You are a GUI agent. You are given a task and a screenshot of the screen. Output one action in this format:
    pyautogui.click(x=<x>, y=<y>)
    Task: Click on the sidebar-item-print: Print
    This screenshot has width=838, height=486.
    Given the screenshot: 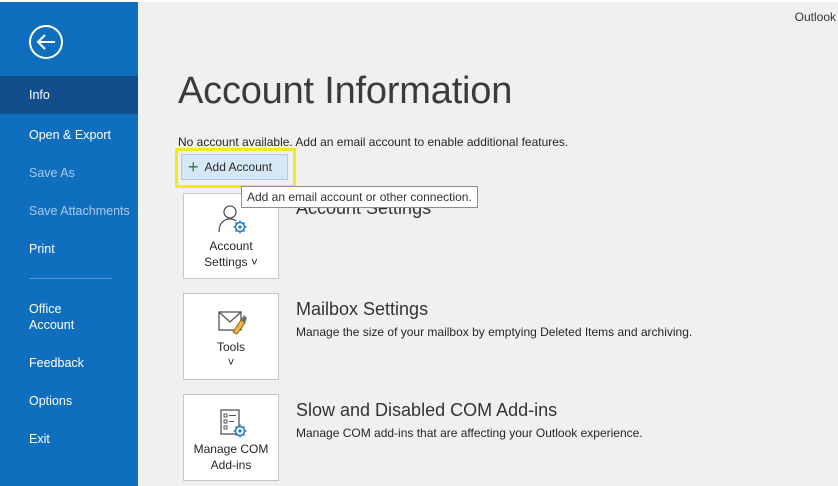 What is the action you would take?
    pyautogui.click(x=69, y=249)
    